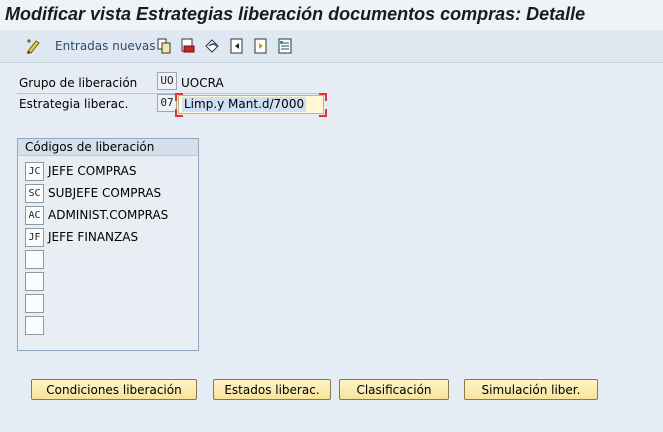 The height and width of the screenshot is (432, 663). I want to click on release-code-desc: SUBJEFE COMPRAS, so click(105, 193).